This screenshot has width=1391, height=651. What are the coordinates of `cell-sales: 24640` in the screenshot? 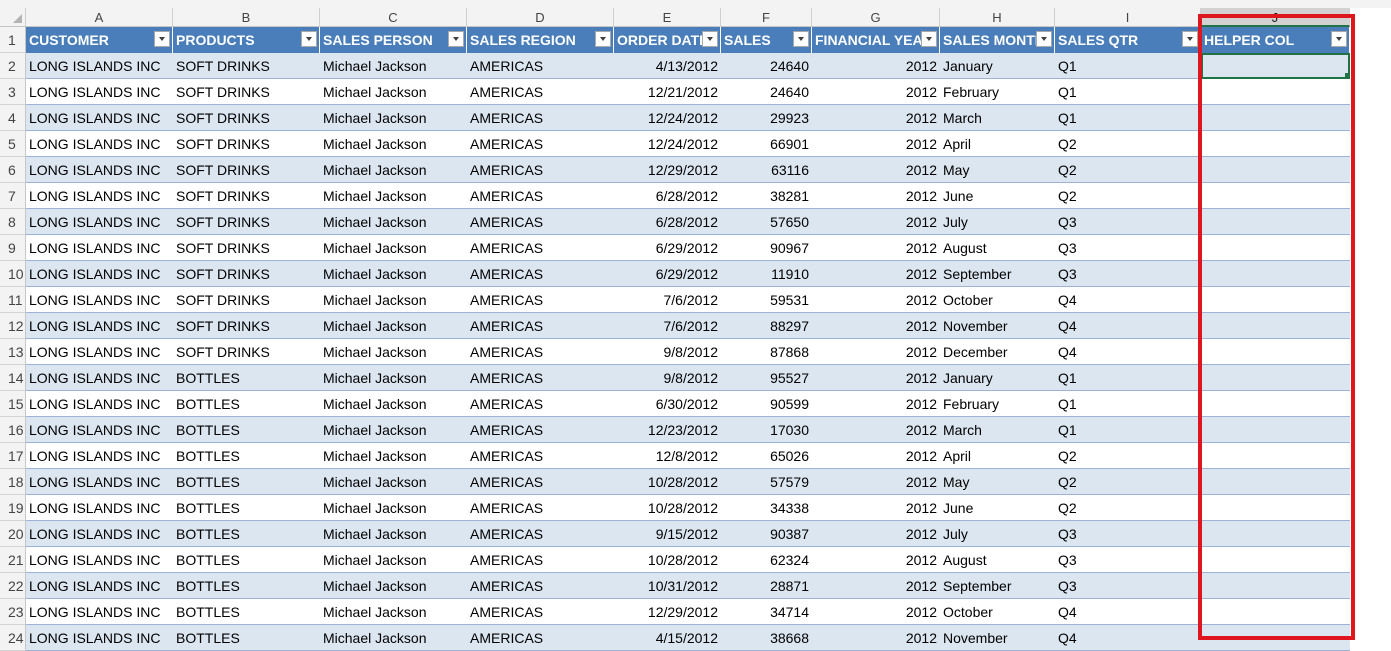 It's located at (766, 66).